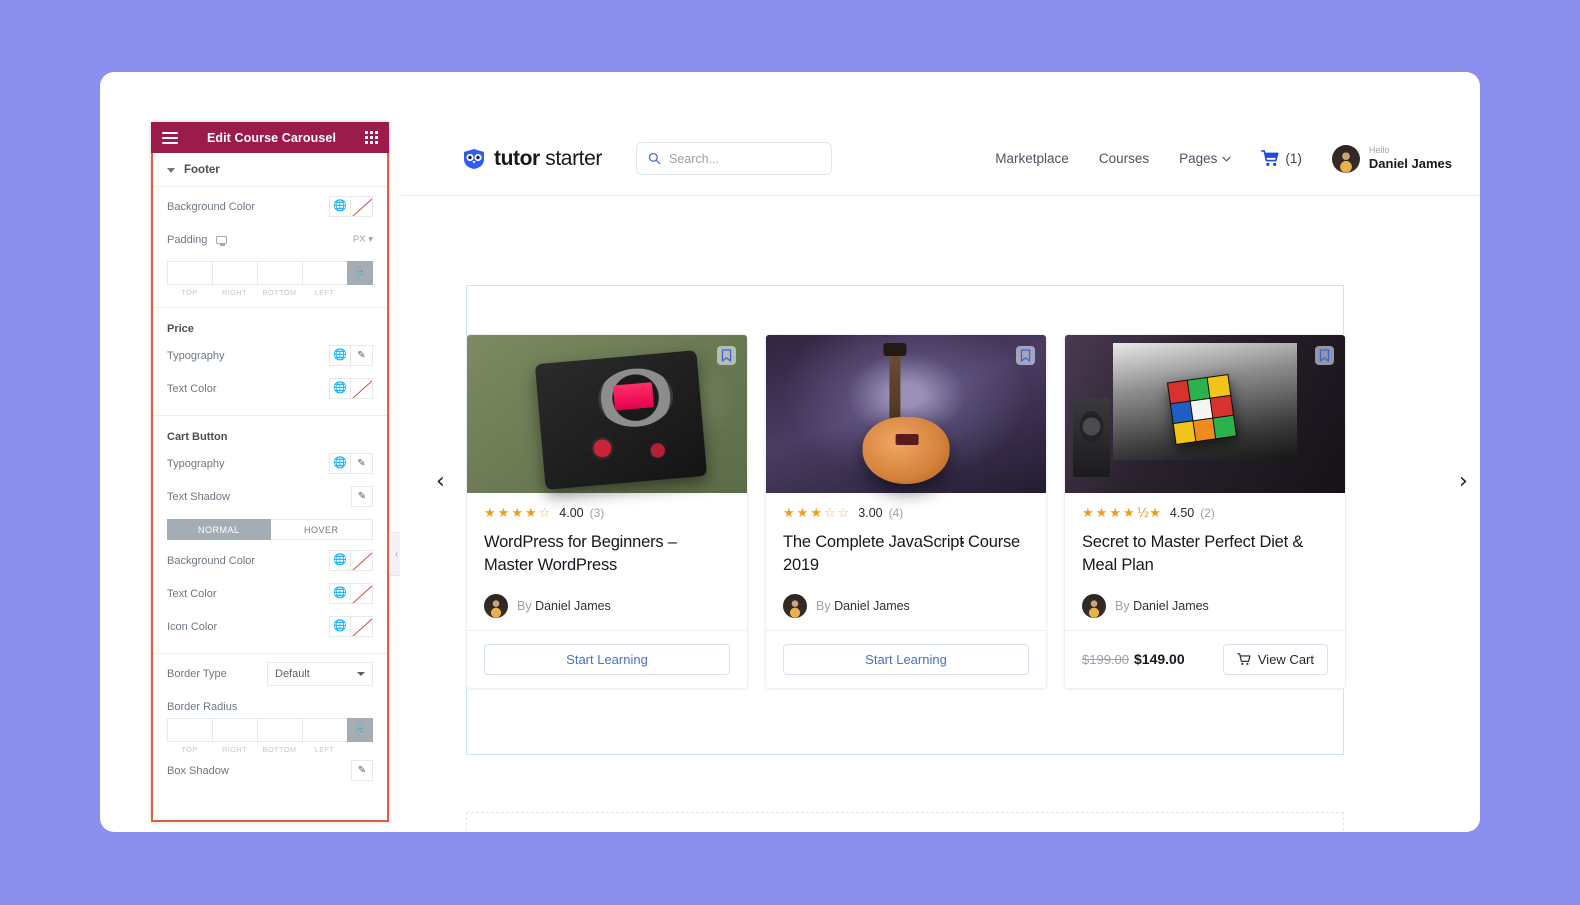 The image size is (1580, 905). I want to click on control-label-border-radius: Border Radius, so click(202, 707).